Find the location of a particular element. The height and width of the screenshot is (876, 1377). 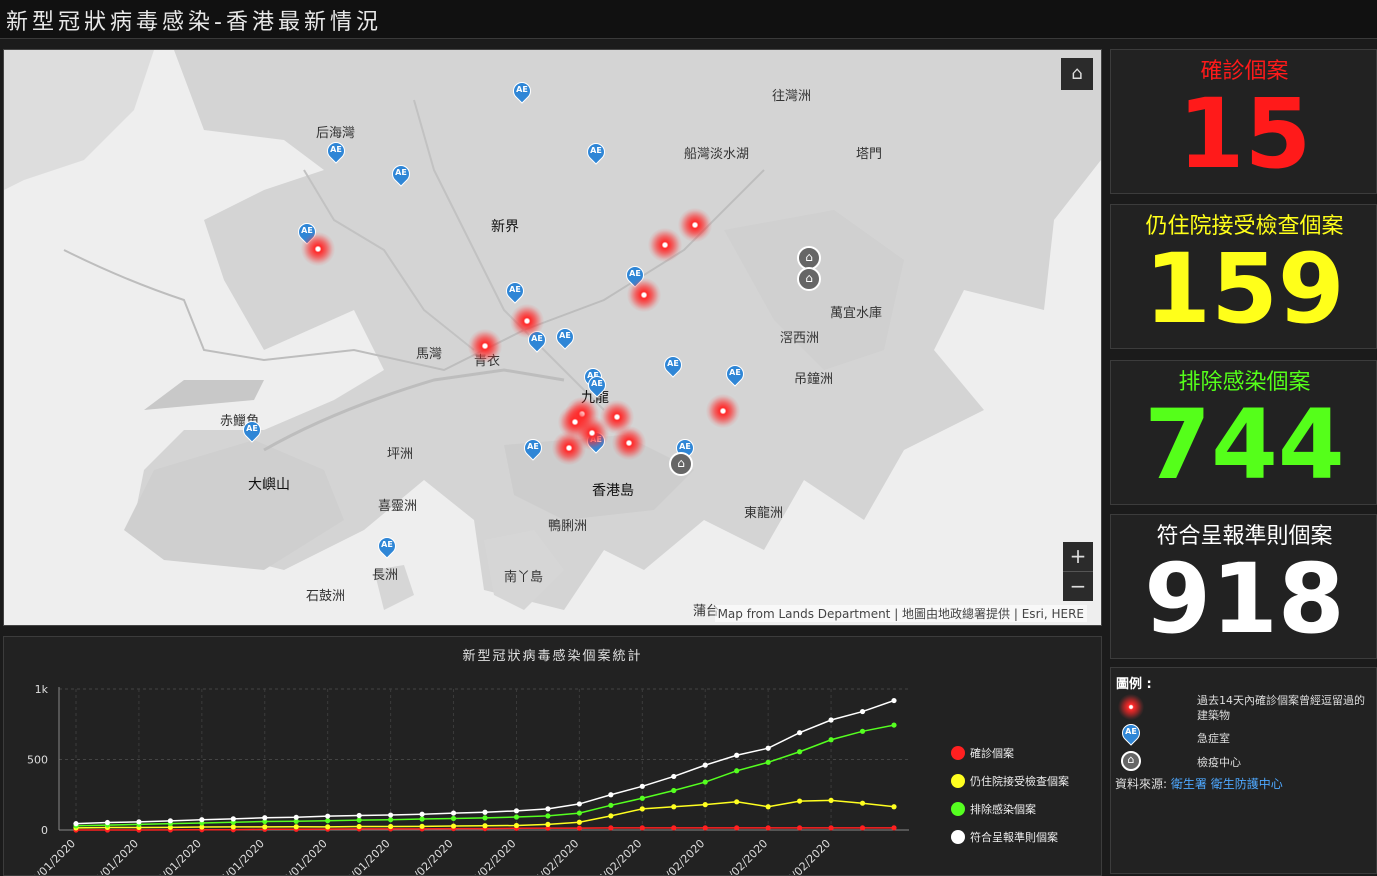

y-tick-label: 0 is located at coordinates (44, 830).